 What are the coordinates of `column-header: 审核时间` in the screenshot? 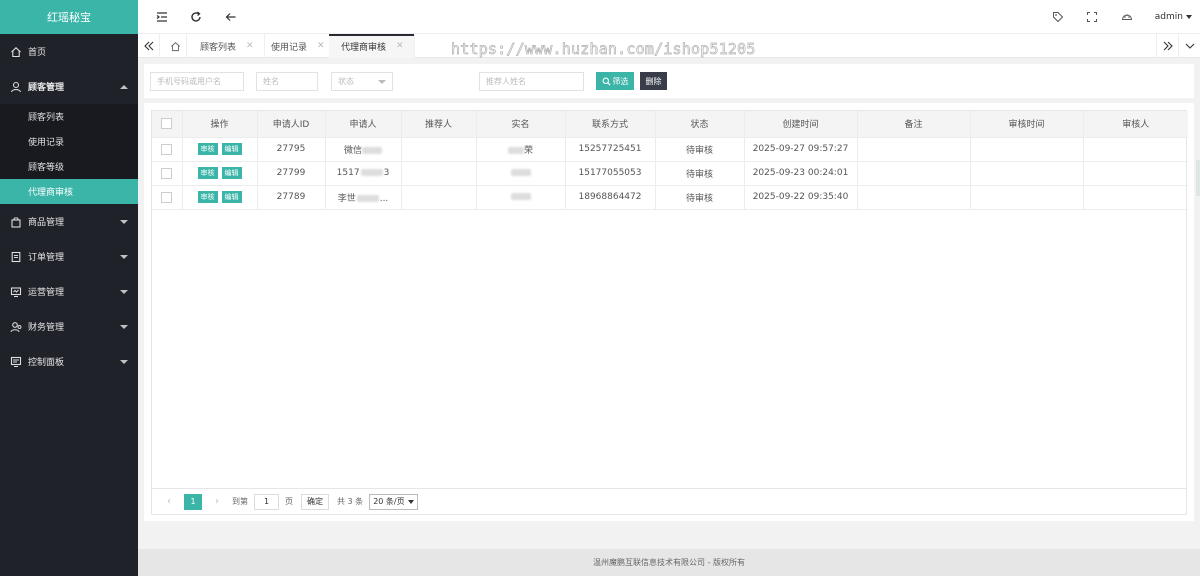 It's located at (1027, 124).